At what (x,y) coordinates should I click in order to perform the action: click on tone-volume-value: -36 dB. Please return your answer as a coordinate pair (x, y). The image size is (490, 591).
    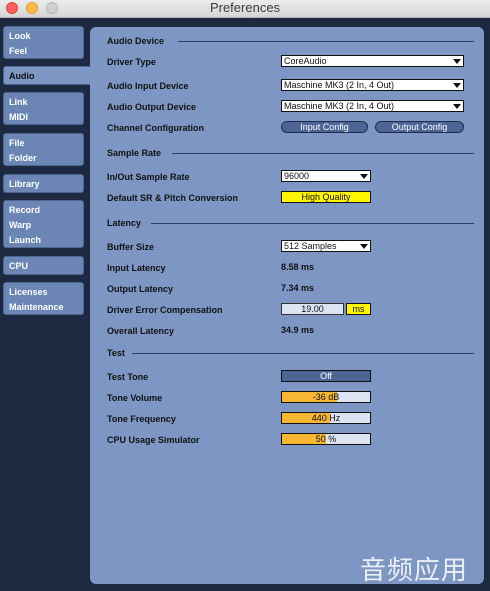
    Looking at the image, I should click on (326, 397).